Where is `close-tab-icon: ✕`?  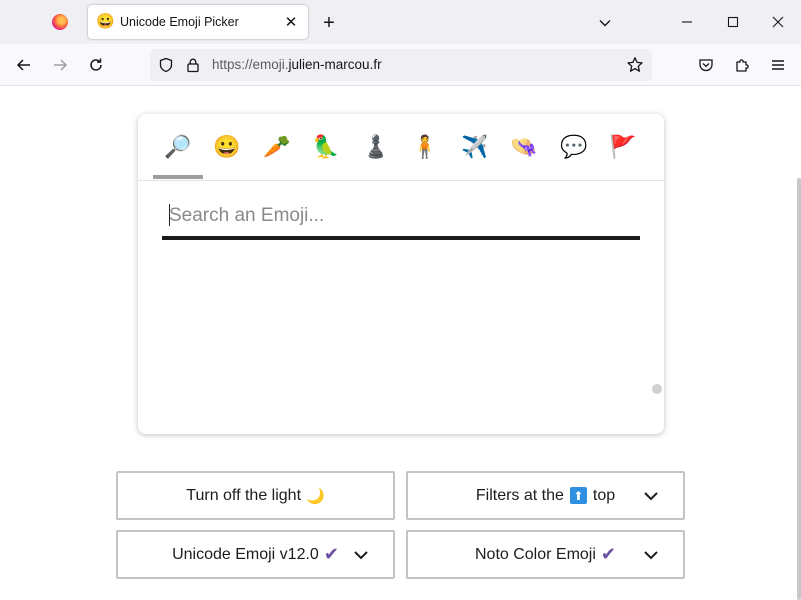
close-tab-icon: ✕ is located at coordinates (291, 22).